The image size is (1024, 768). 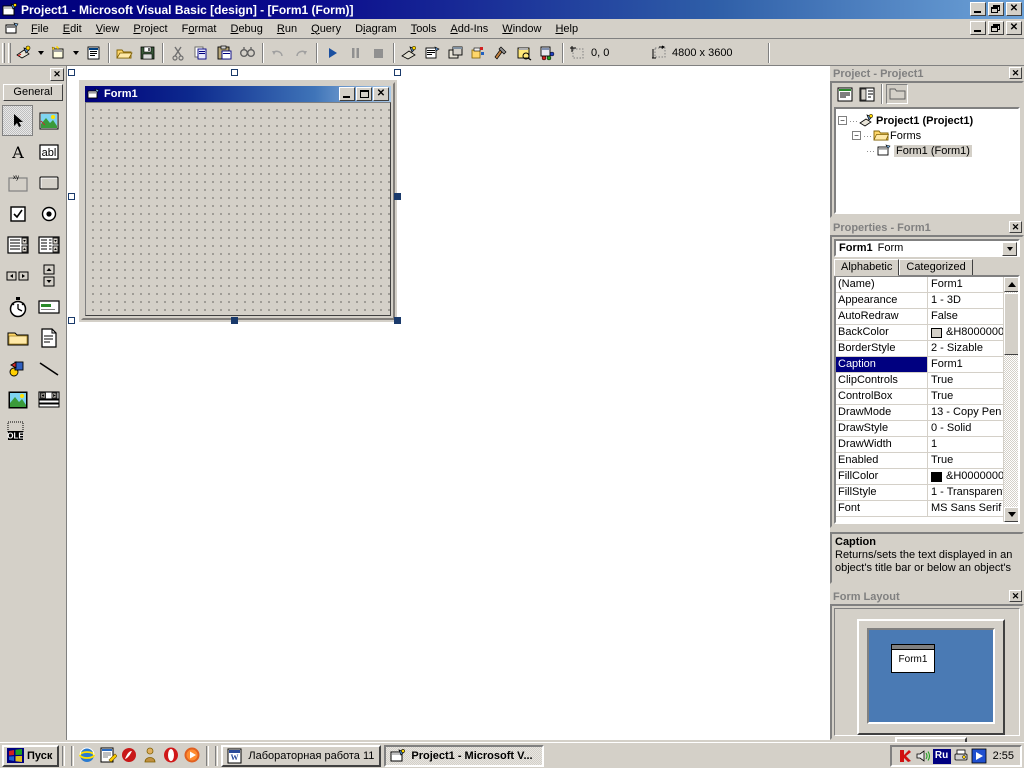 What do you see at coordinates (48, 399) in the screenshot?
I see `data-tool` at bounding box center [48, 399].